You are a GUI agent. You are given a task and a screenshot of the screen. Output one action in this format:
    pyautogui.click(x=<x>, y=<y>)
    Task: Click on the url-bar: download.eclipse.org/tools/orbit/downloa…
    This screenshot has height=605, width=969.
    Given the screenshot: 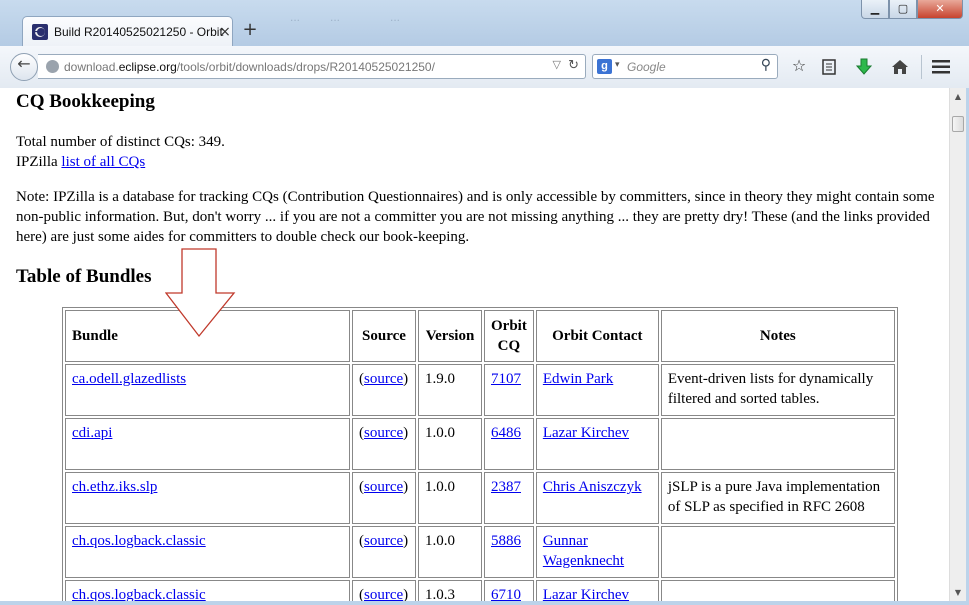 What is the action you would take?
    pyautogui.click(x=312, y=66)
    